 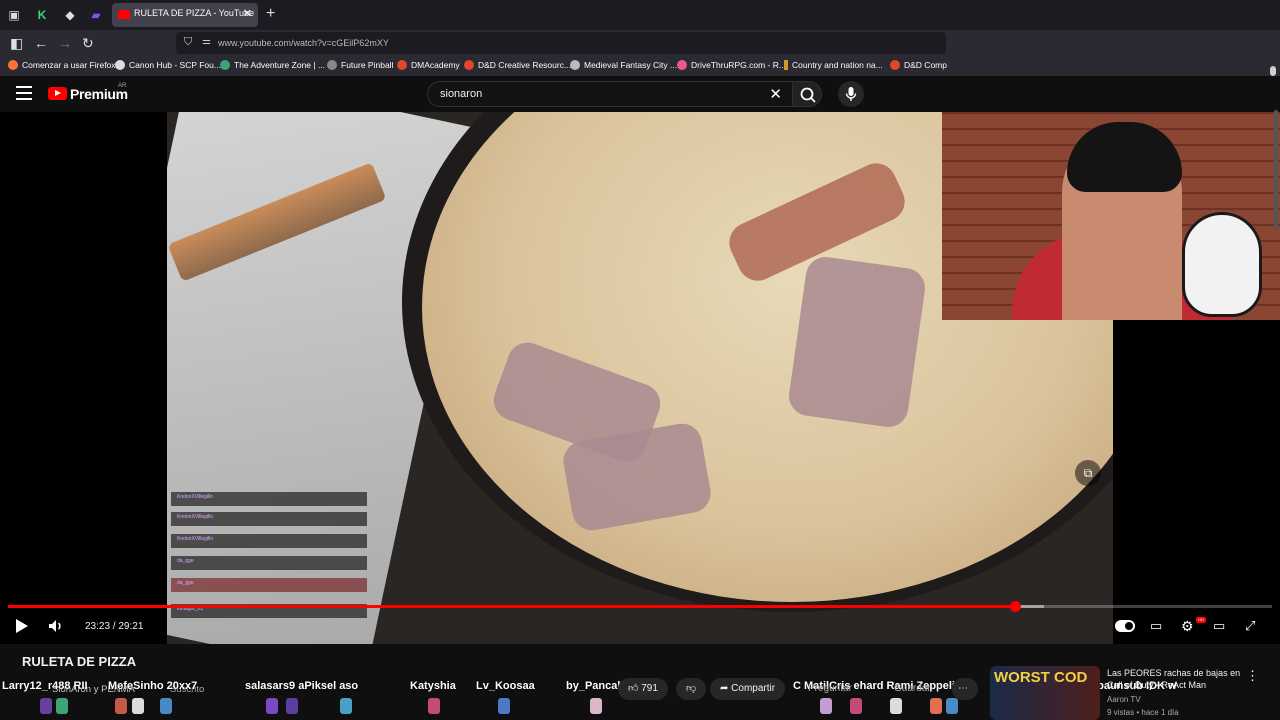 I want to click on new-tab-icon: +, so click(x=270, y=14).